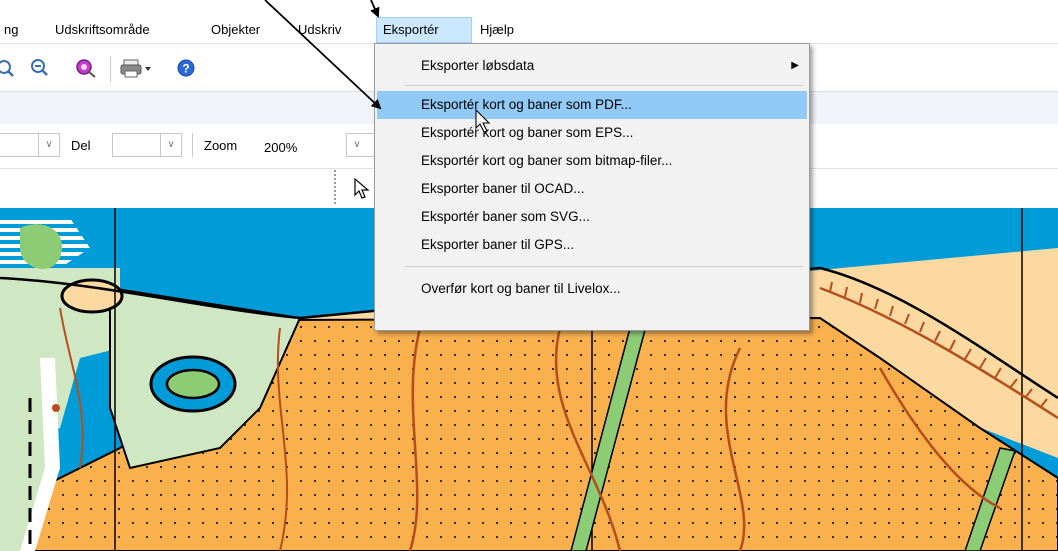  Describe the element at coordinates (375, 9) in the screenshot. I see `annotation-arrow-to-export-menu` at that location.